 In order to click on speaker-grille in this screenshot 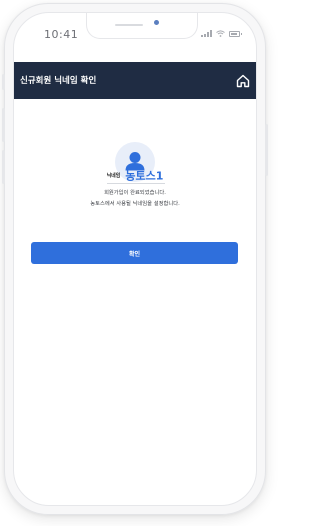, I will do `click(129, 25)`.